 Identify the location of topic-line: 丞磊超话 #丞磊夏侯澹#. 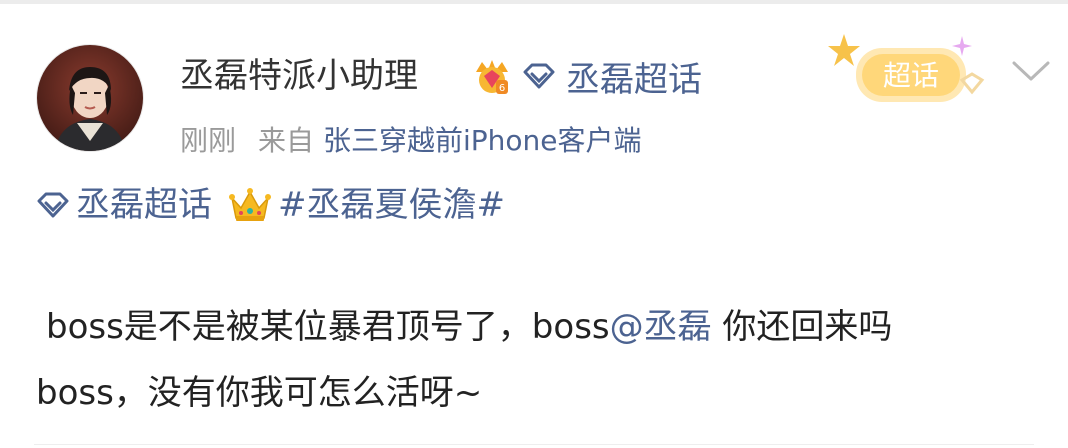
(270, 205).